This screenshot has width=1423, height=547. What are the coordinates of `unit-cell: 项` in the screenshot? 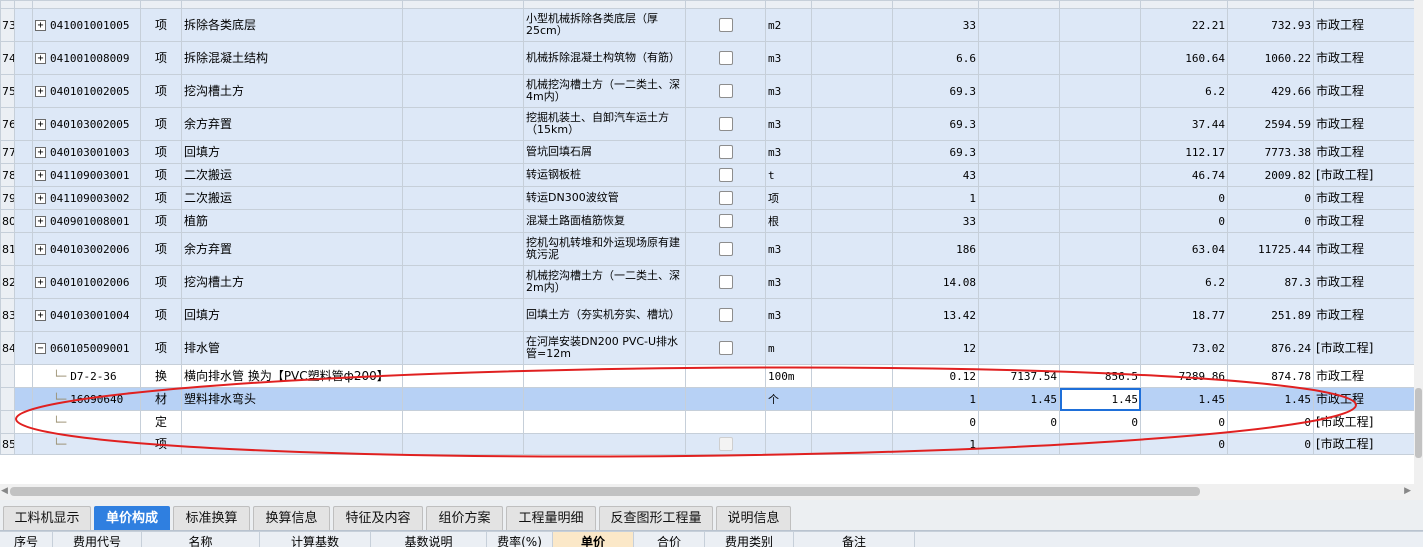 It's located at (789, 198).